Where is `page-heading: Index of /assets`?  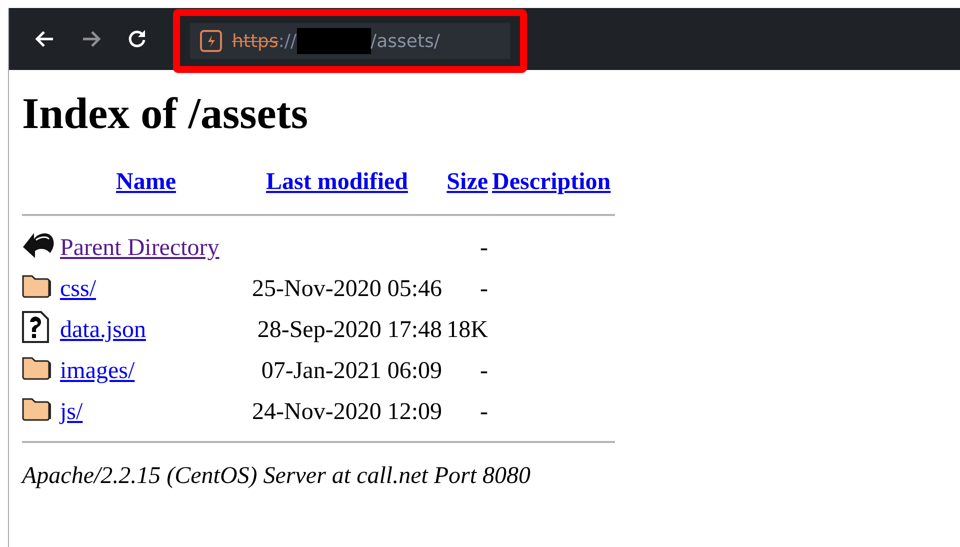 page-heading: Index of /assets is located at coordinates (166, 113).